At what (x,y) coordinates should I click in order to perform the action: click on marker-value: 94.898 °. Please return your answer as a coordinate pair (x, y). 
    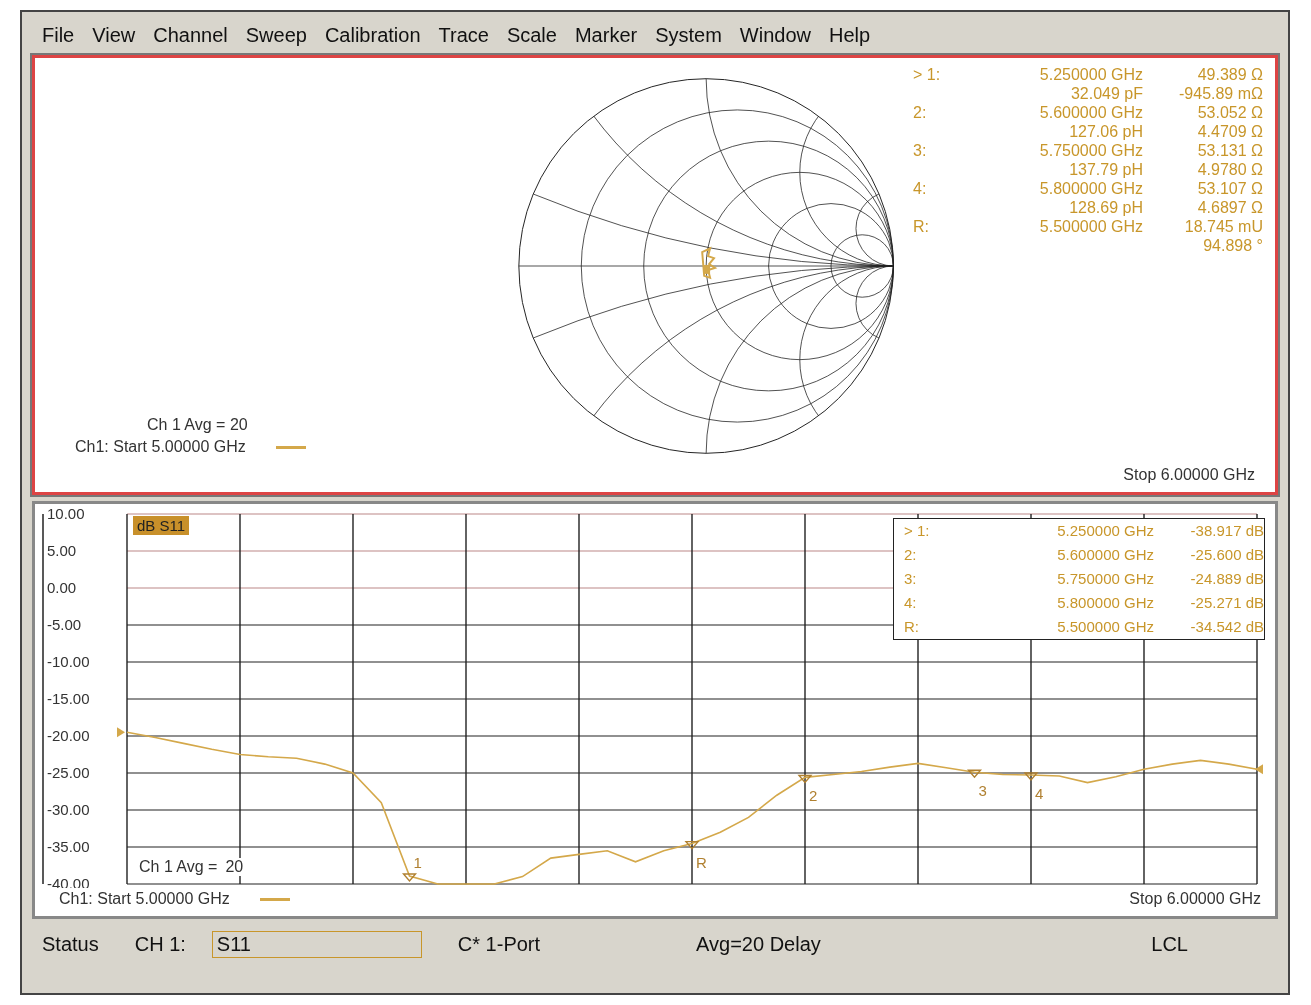
    Looking at the image, I should click on (1232, 246).